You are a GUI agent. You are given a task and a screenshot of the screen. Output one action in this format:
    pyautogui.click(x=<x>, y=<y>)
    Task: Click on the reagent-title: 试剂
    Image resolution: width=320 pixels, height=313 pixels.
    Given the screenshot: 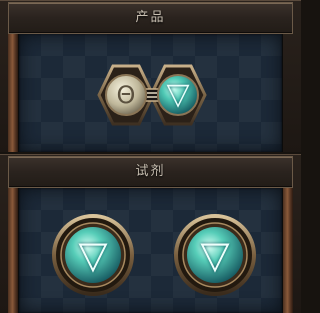 What is the action you would take?
    pyautogui.click(x=150, y=171)
    